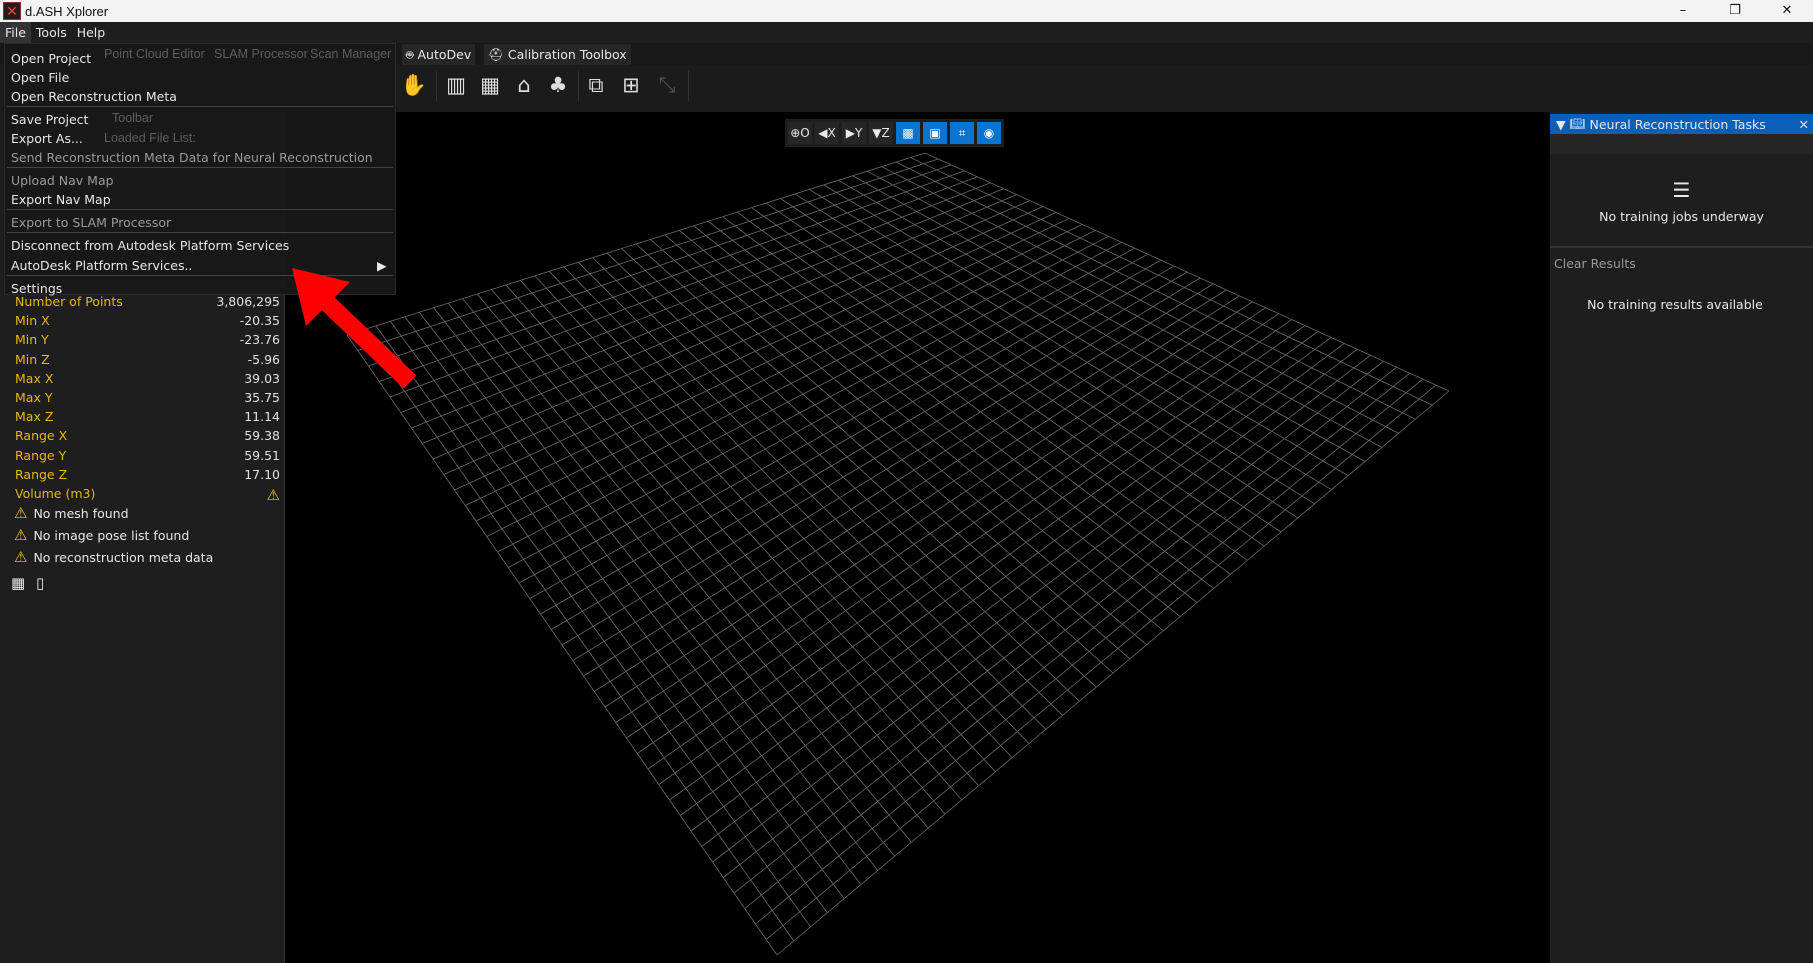 Image resolution: width=1813 pixels, height=963 pixels. I want to click on close-panel-icon: ✕, so click(1804, 124).